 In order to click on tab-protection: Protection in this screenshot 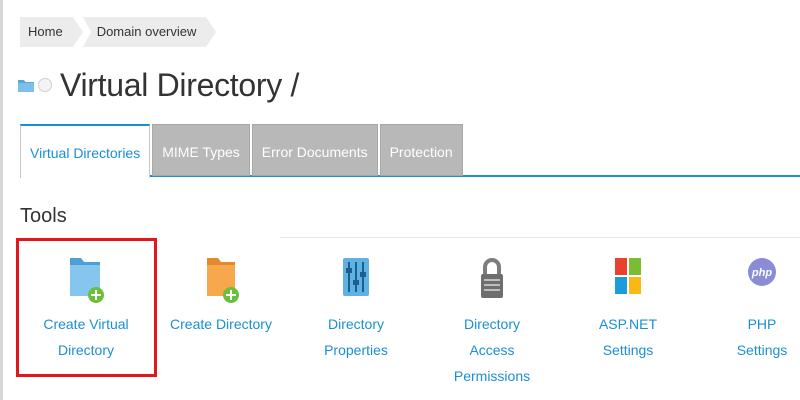, I will do `click(421, 150)`.